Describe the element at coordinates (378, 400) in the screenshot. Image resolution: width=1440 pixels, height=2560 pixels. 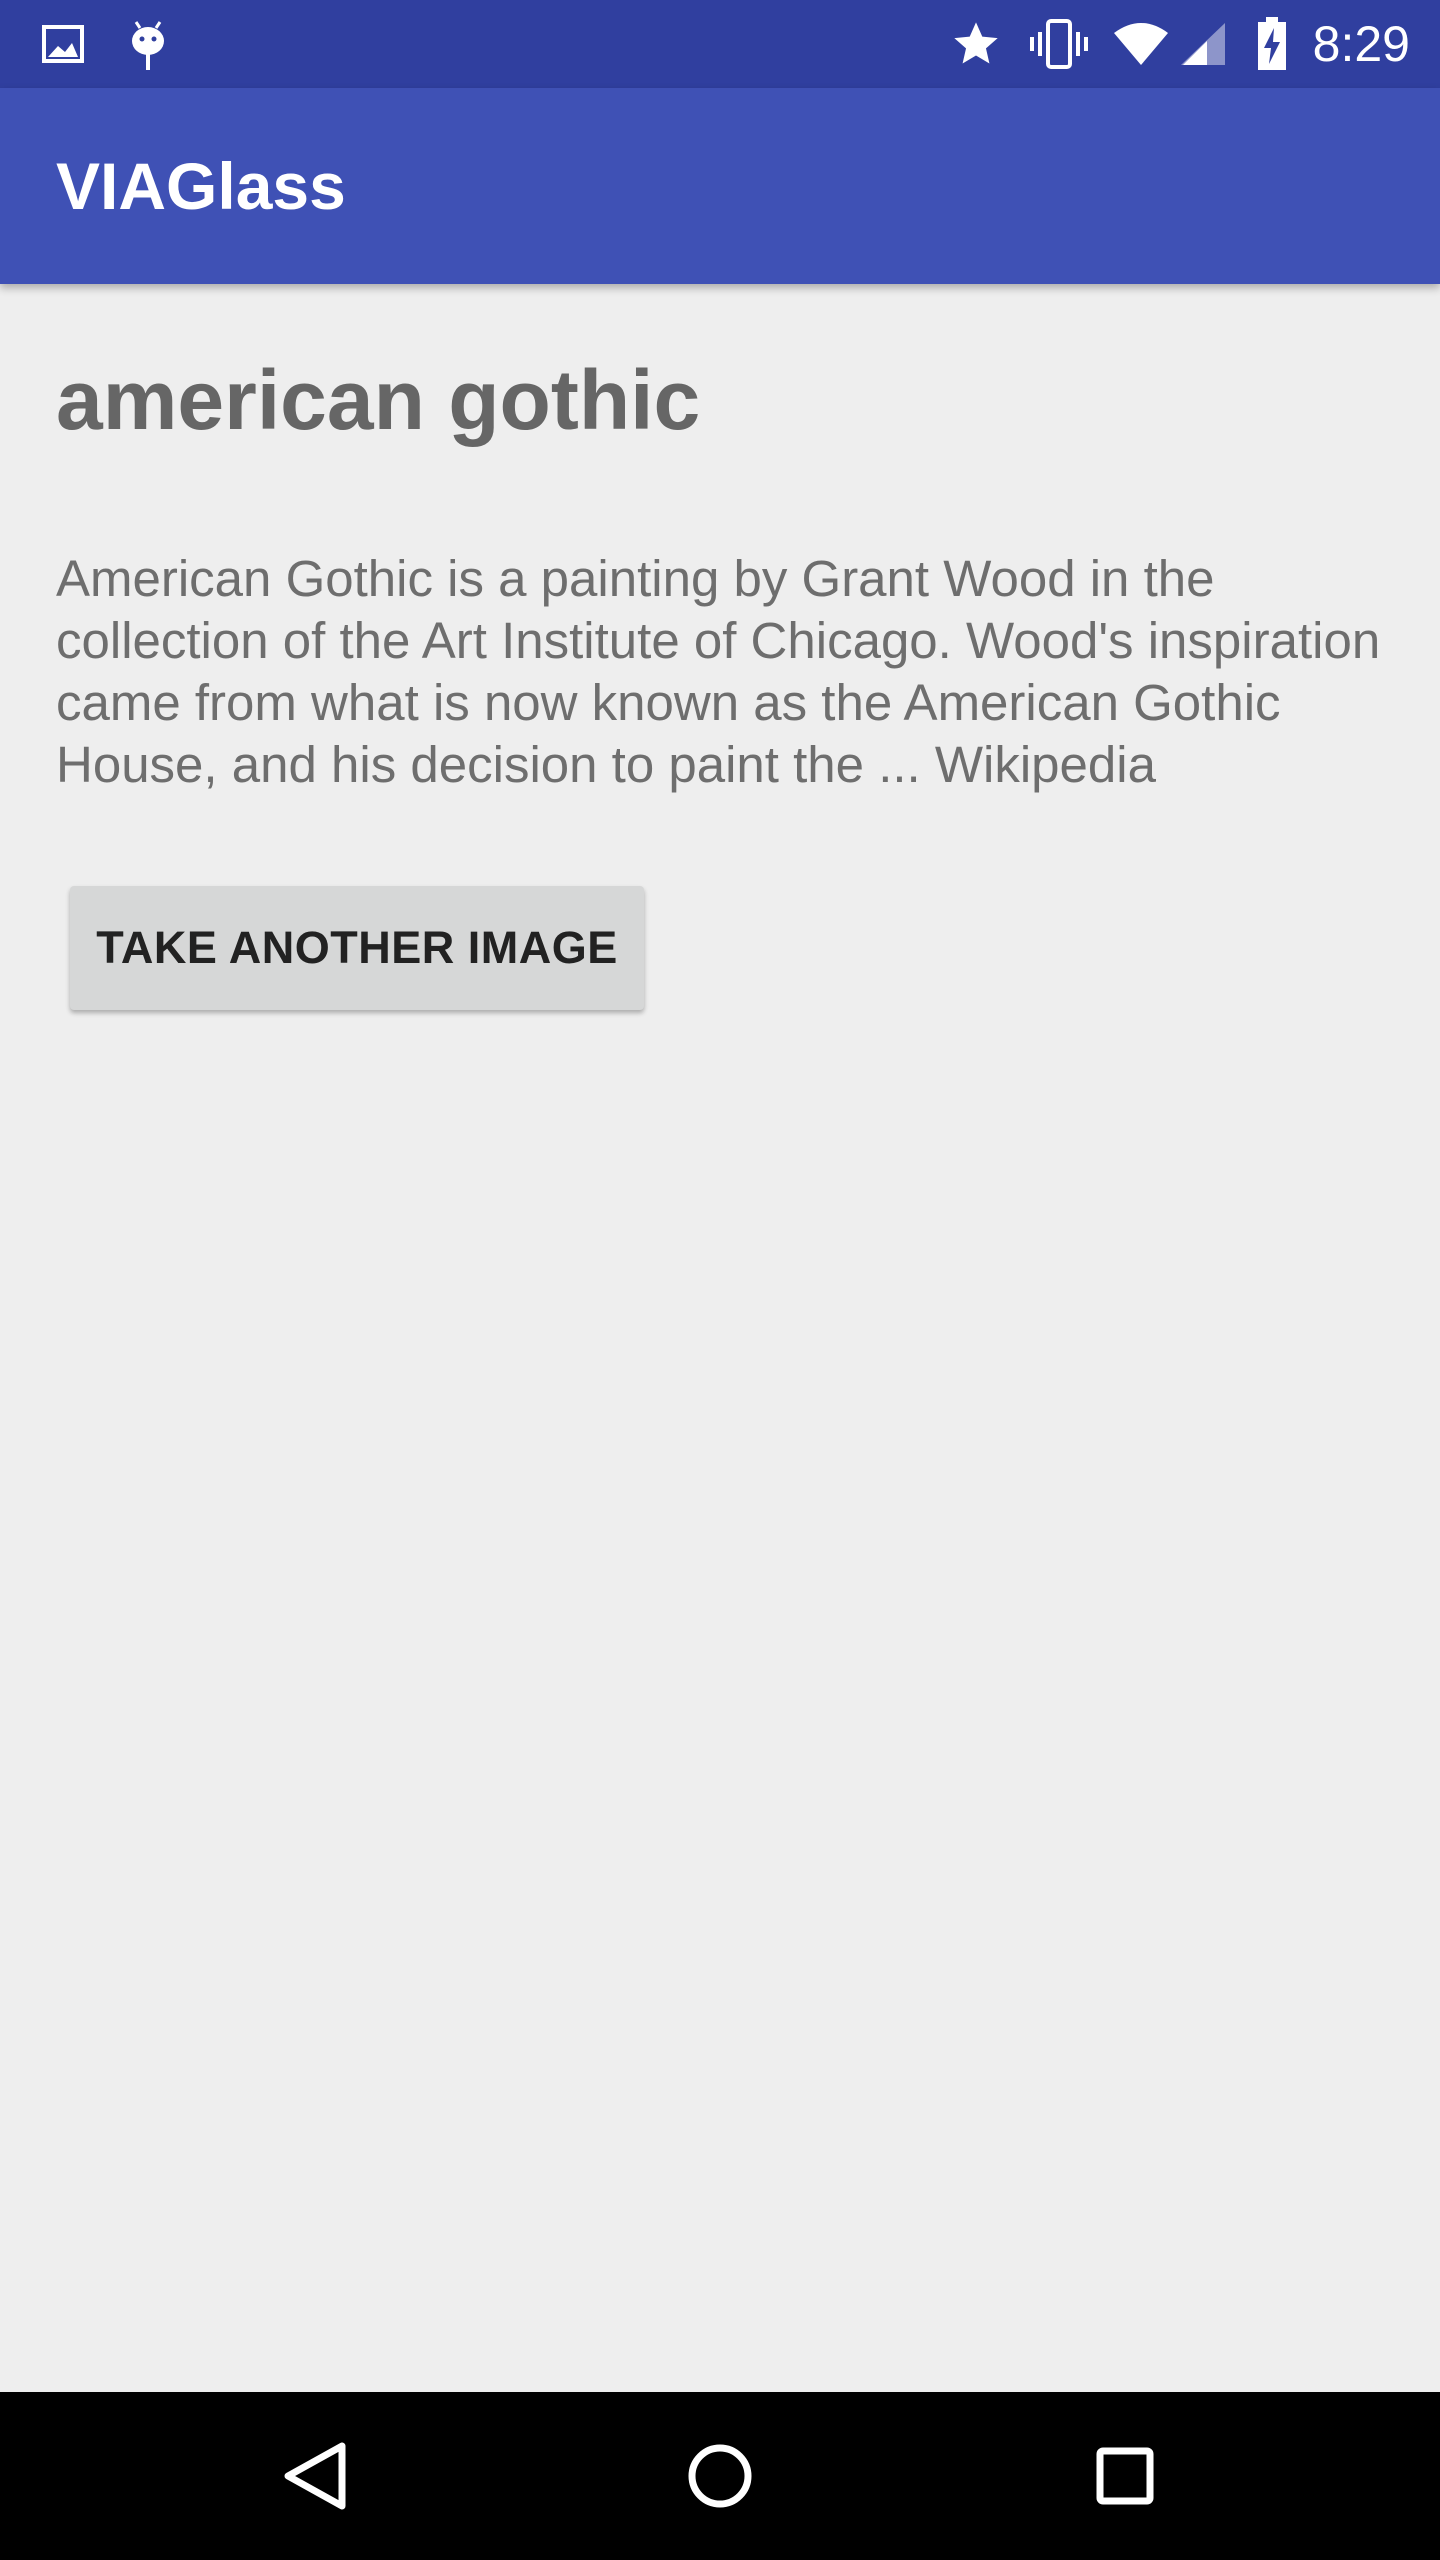
I see `artwork-title: american gothic` at that location.